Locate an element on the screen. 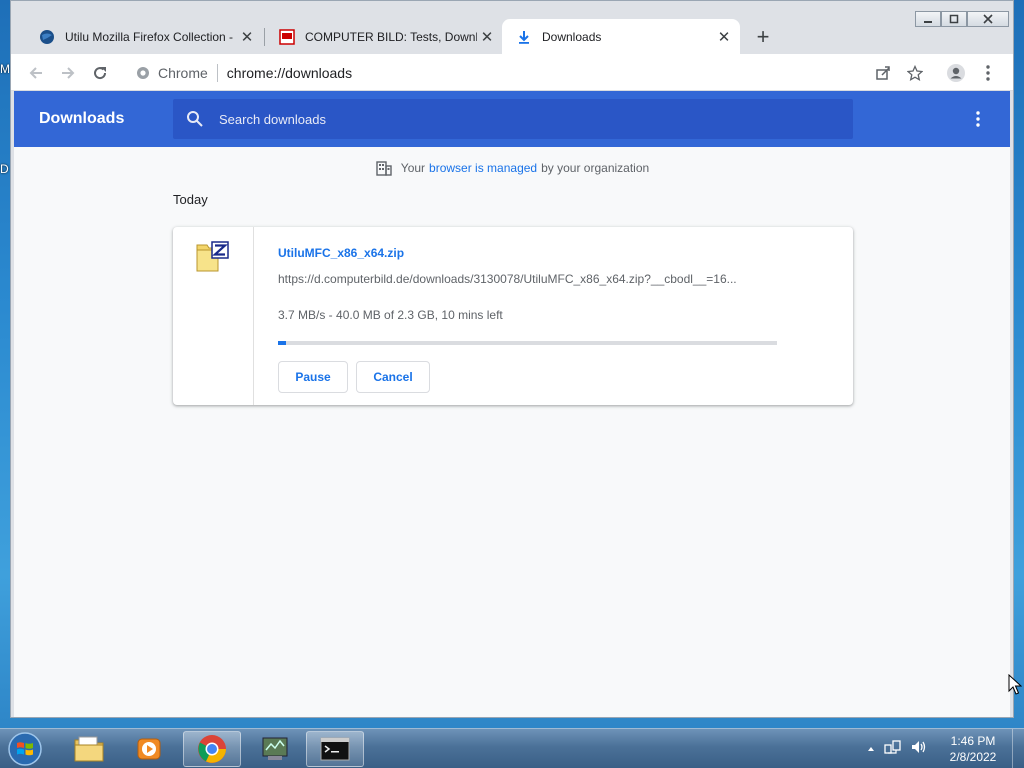 The width and height of the screenshot is (1024, 768). show-hidden-icons-icon is located at coordinates (871, 750).